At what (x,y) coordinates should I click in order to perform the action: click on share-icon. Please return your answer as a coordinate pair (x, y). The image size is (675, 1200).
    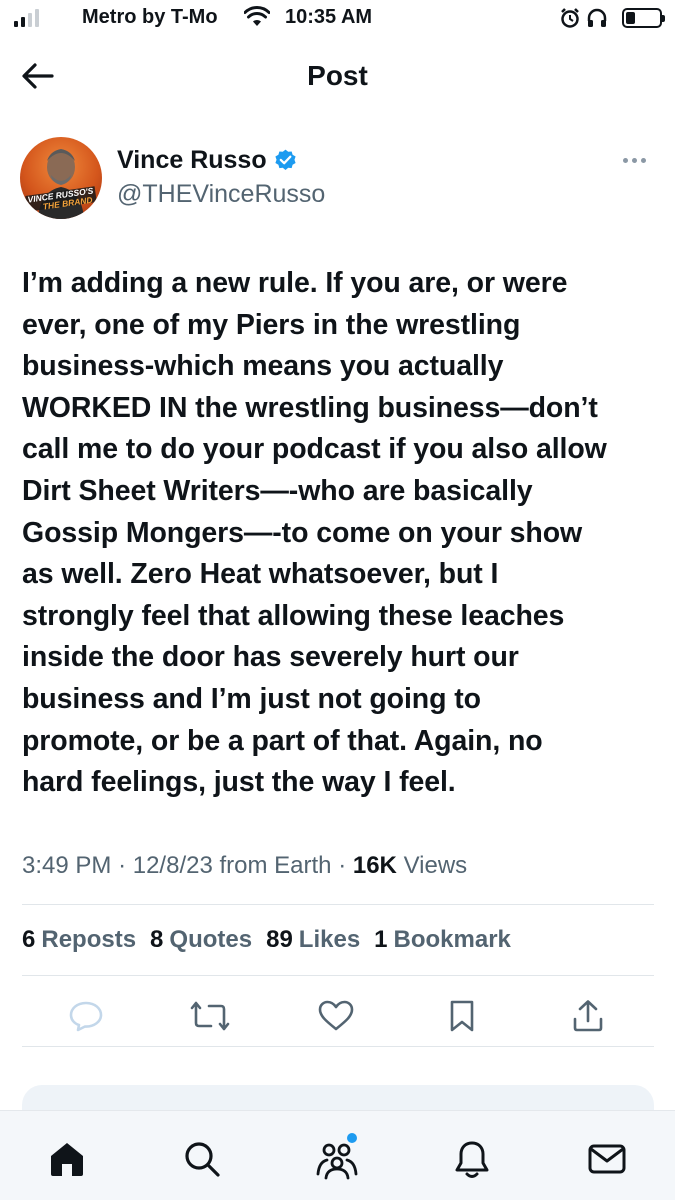
    Looking at the image, I should click on (588, 1016).